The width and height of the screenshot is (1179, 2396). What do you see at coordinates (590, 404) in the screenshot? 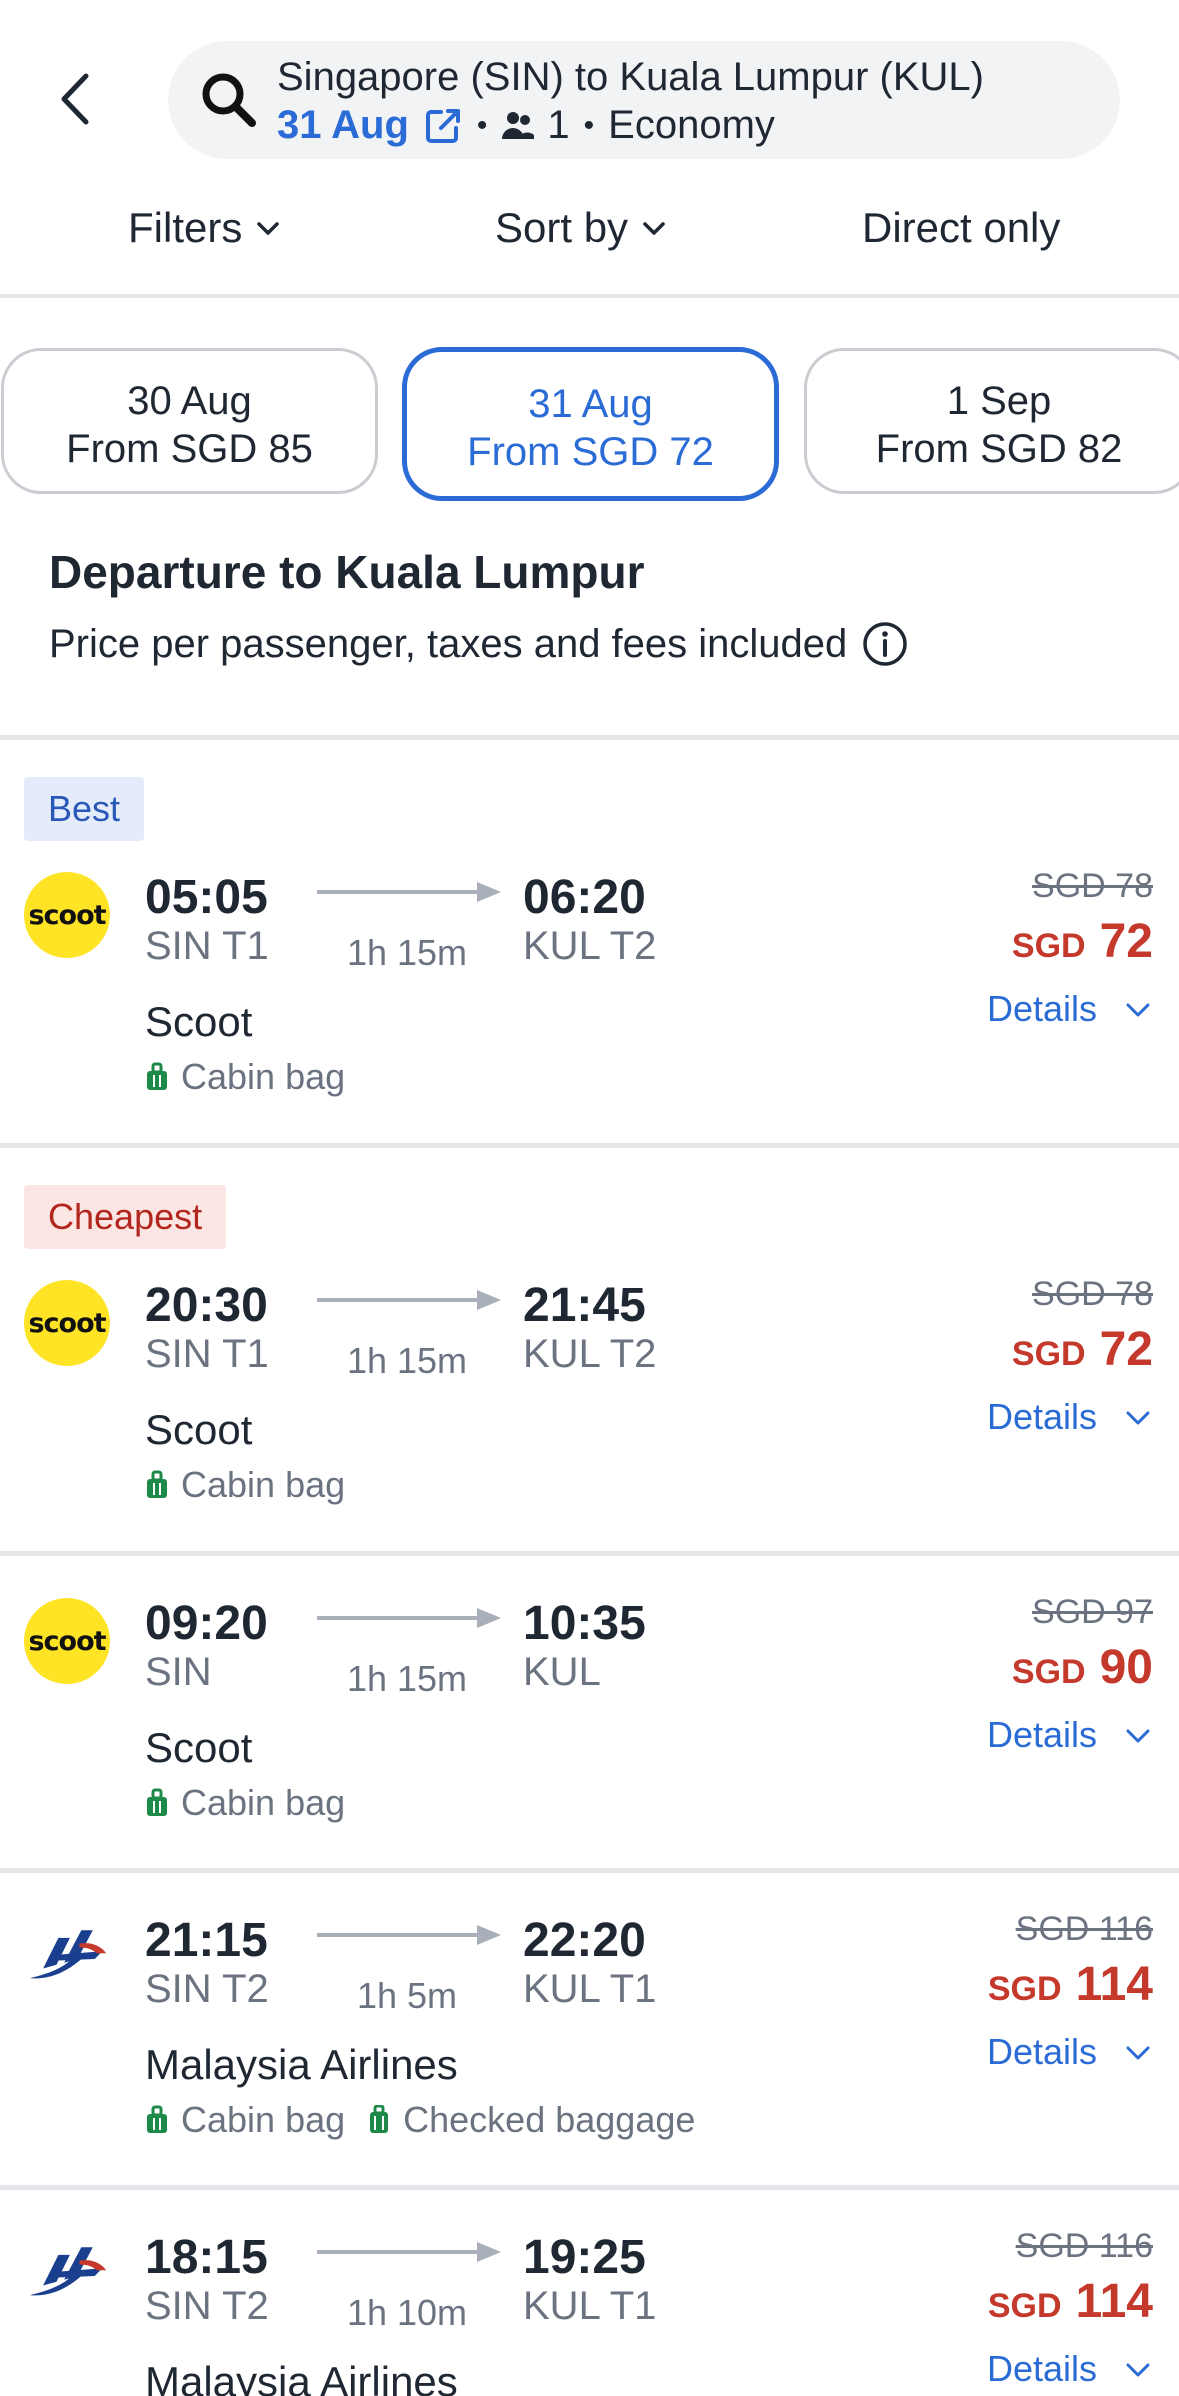
I see `chip-date: 31 Aug` at bounding box center [590, 404].